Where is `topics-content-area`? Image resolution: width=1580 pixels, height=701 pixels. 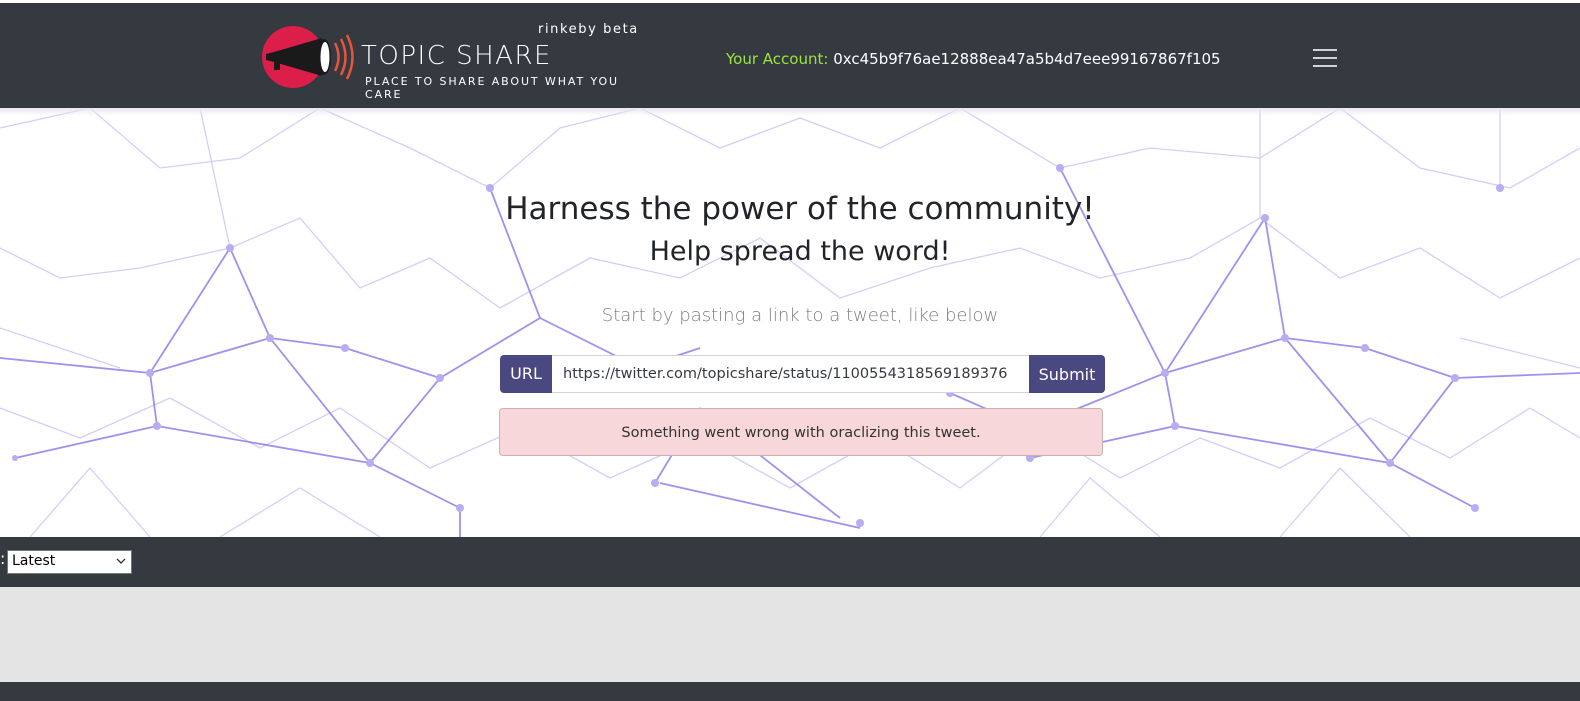 topics-content-area is located at coordinates (790, 634).